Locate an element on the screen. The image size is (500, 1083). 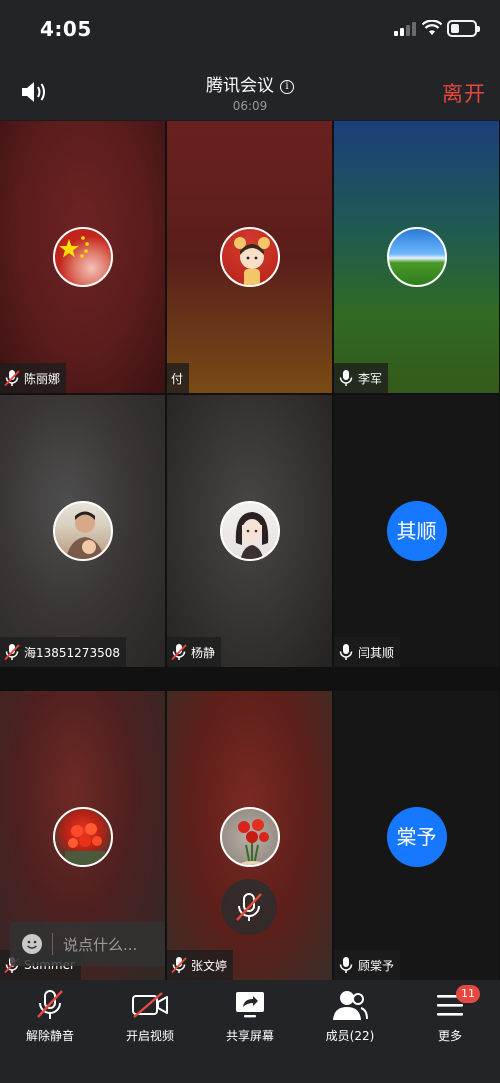
avatar: 其顺 is located at coordinates (416, 531).